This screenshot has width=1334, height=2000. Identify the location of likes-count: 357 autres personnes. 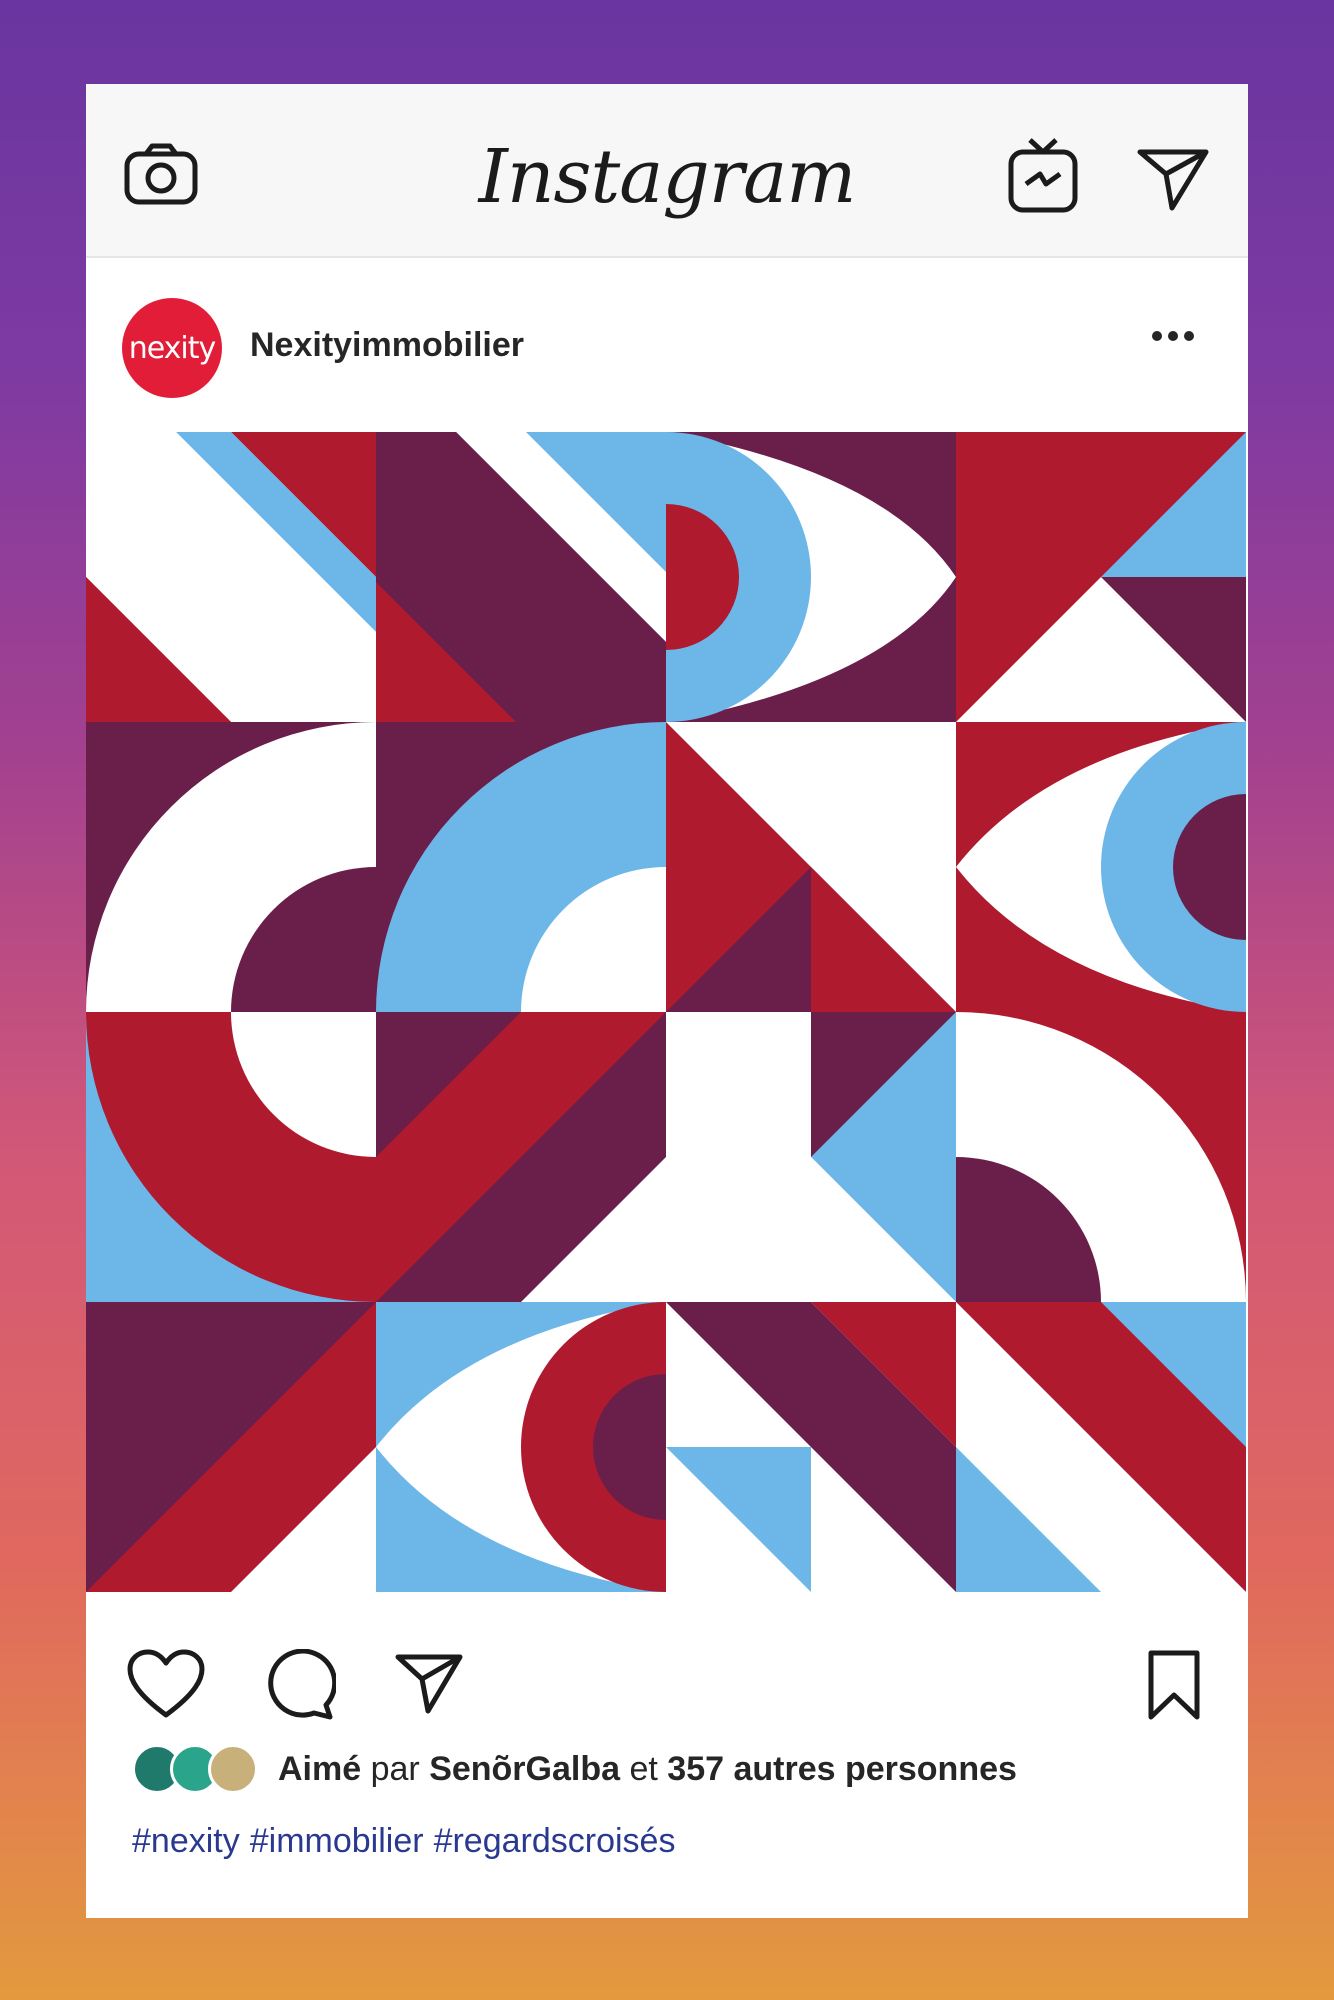
(842, 1769).